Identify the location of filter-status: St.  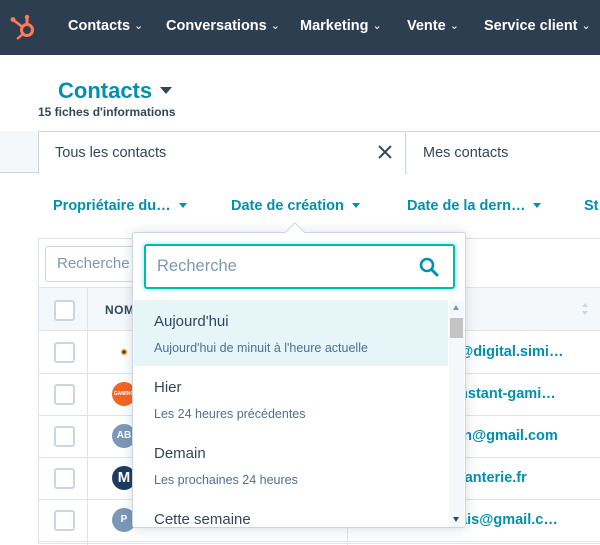
(591, 206).